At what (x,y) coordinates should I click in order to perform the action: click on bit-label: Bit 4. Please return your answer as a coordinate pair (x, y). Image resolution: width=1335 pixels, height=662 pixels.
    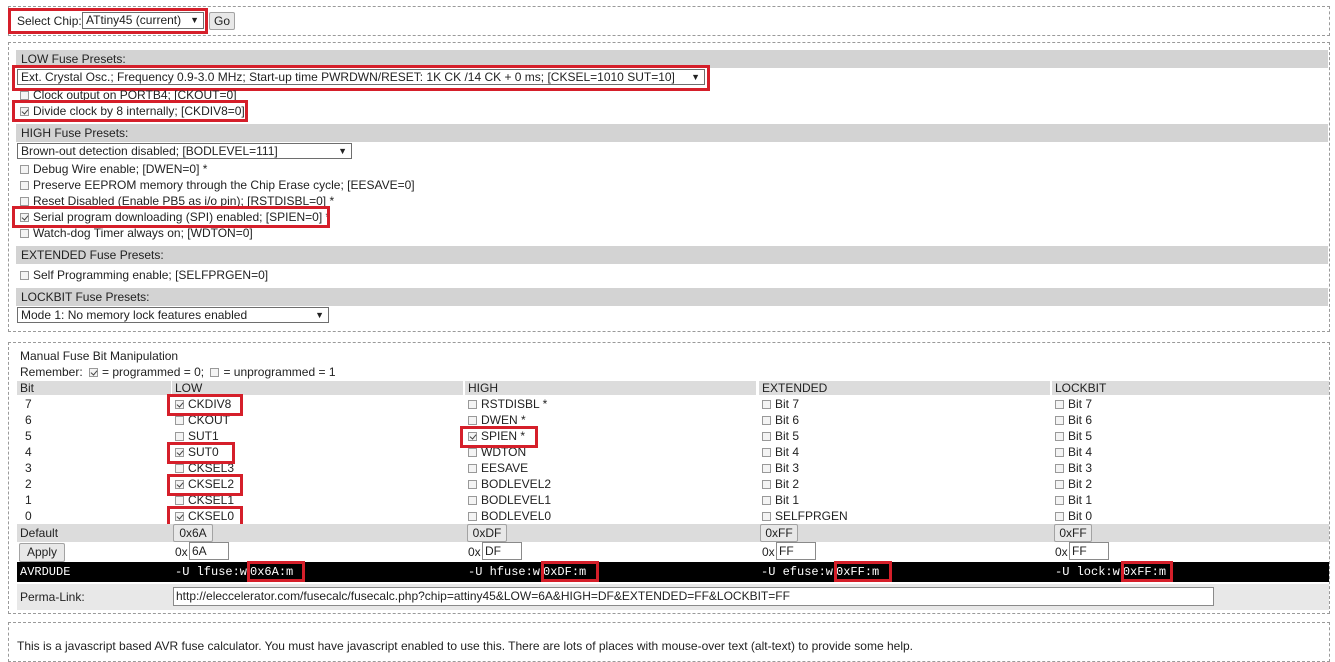
    Looking at the image, I should click on (1080, 452).